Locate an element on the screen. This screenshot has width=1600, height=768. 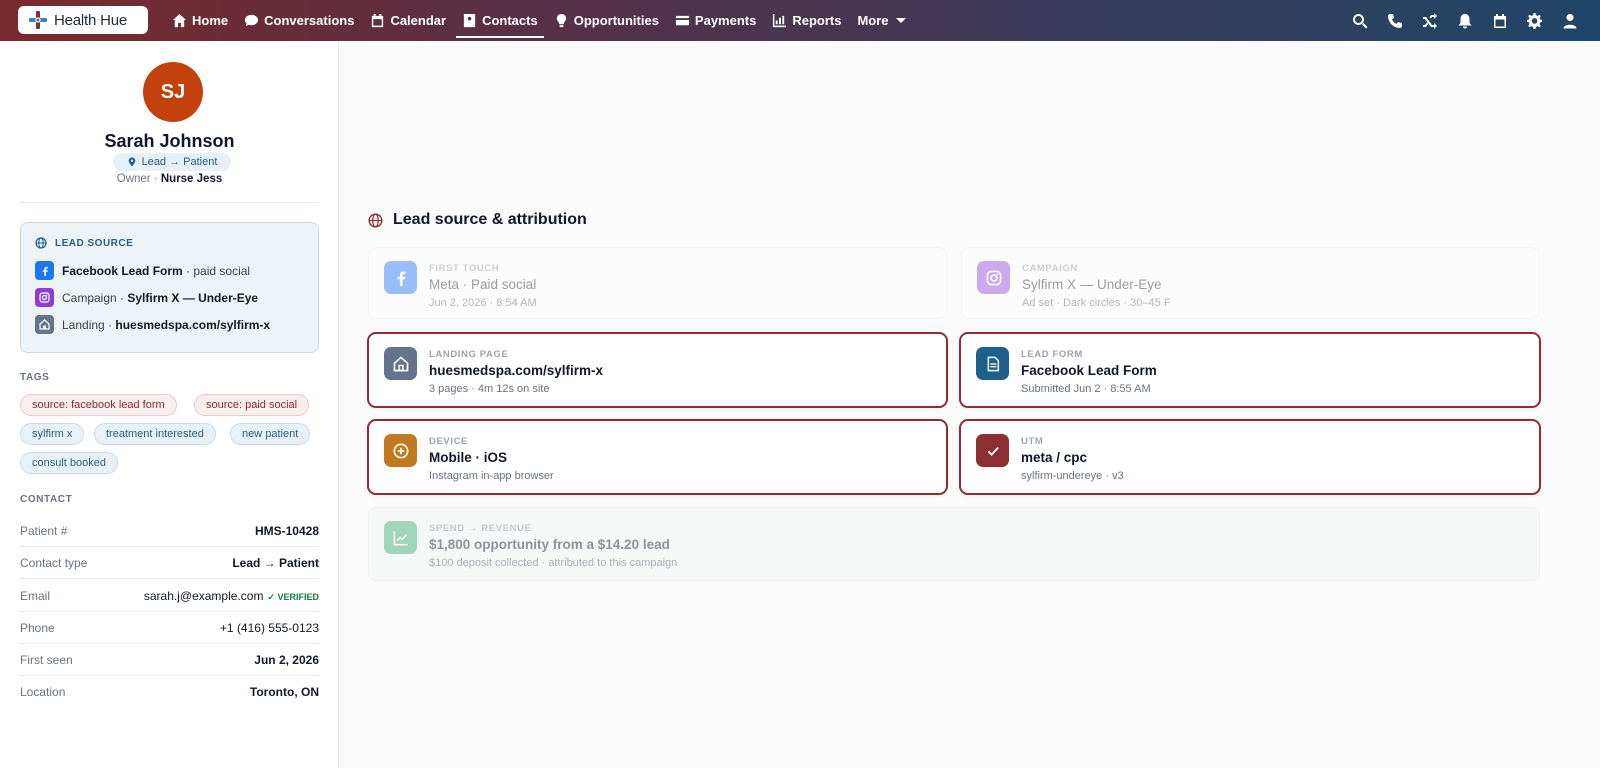
card-subtext: Ad set · Dark circles · 30–45 F is located at coordinates (1096, 303).